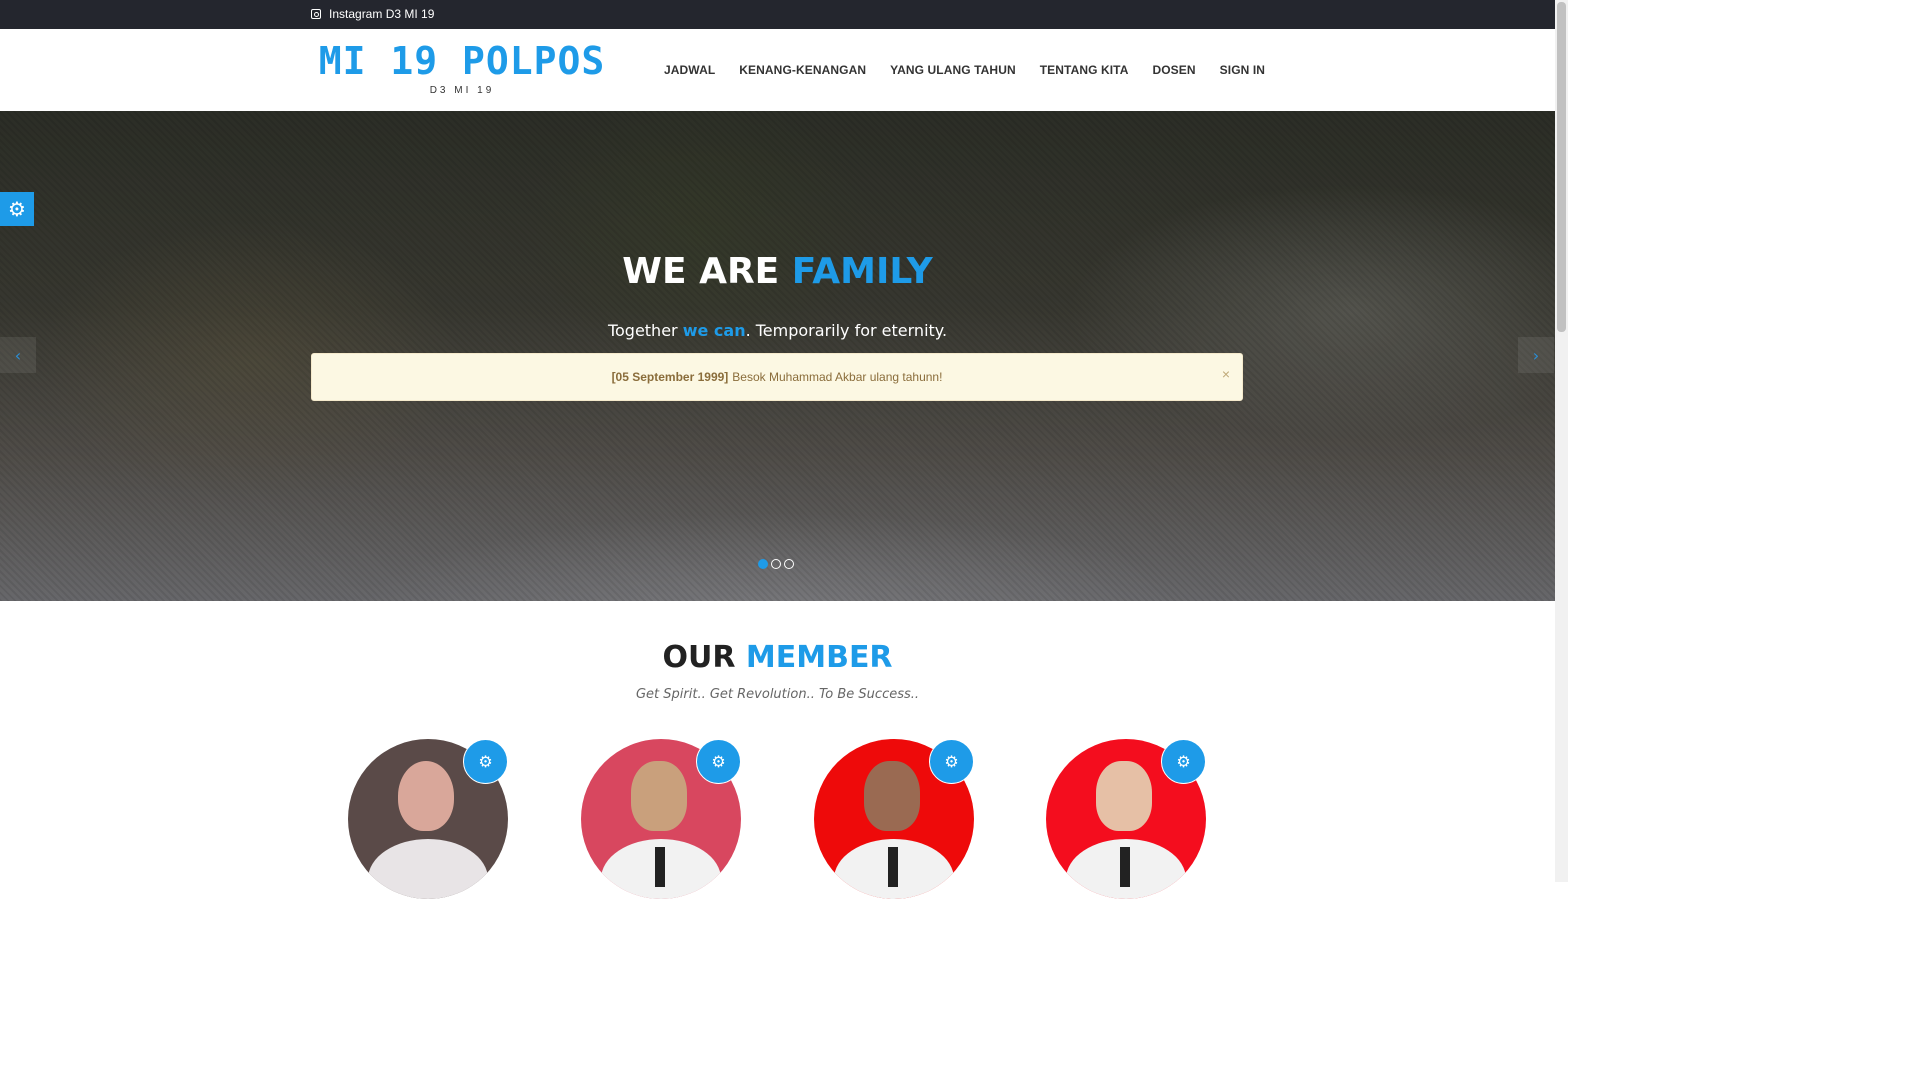  Describe the element at coordinates (1173, 70) in the screenshot. I see `nav-dosen: DOSEN` at that location.